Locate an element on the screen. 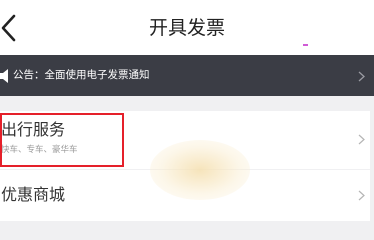  list-item-label: 优惠商城 is located at coordinates (33, 194).